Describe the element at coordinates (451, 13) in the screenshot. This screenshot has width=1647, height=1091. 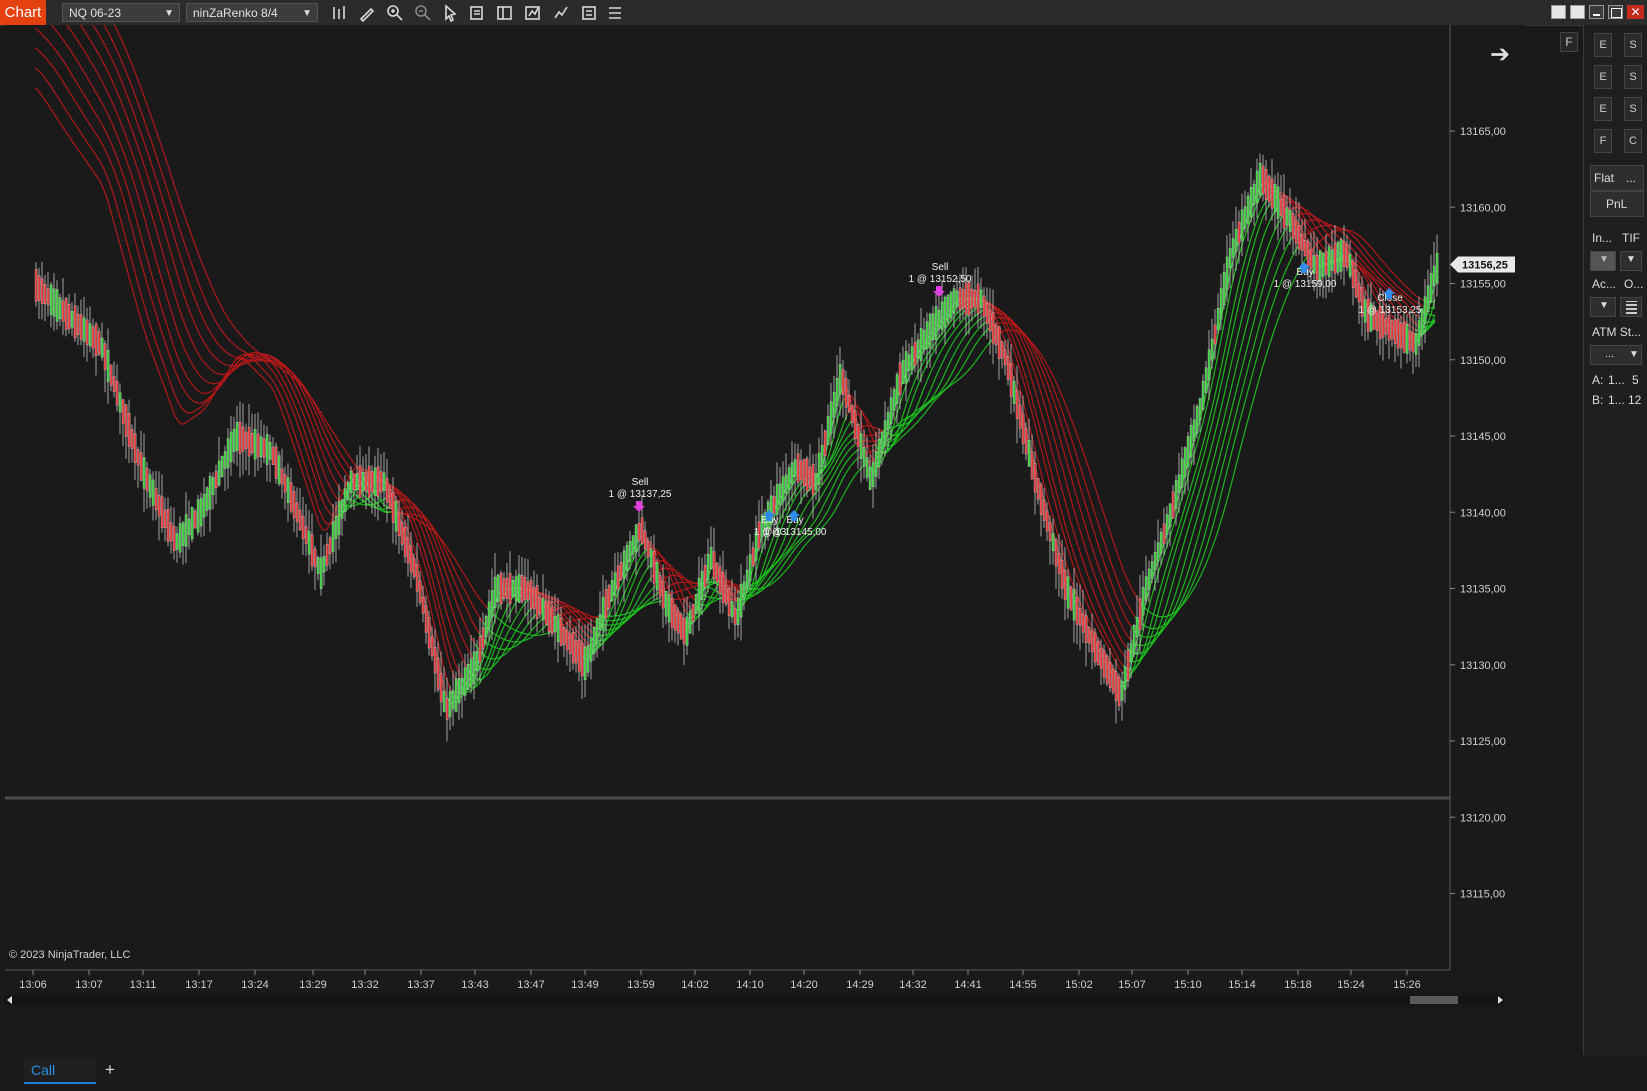
I see `pointer-icon` at that location.